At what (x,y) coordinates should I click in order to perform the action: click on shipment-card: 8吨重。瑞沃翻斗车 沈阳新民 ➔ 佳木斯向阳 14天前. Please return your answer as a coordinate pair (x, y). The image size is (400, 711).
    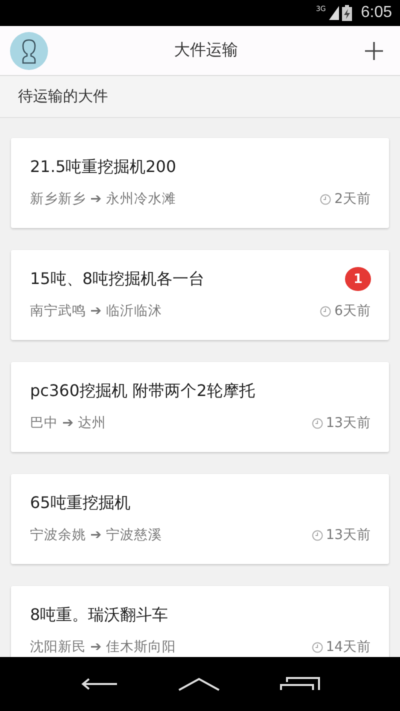
    Looking at the image, I should click on (200, 621).